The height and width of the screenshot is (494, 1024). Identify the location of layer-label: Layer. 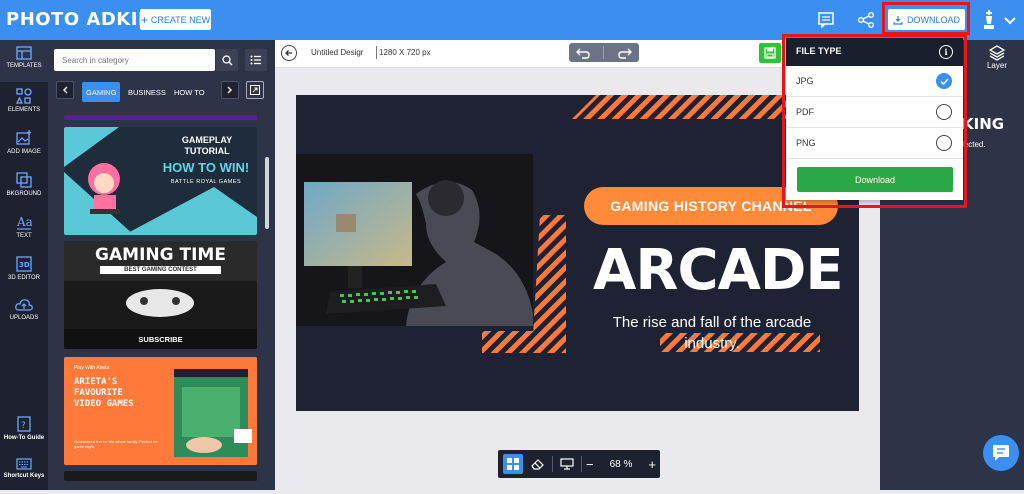
(996, 65).